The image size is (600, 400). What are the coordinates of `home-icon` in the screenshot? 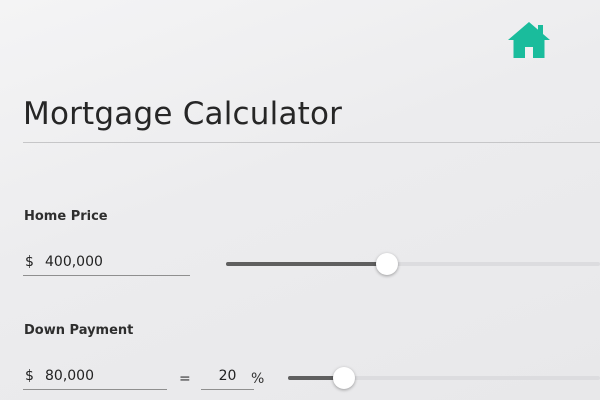 It's located at (529, 40).